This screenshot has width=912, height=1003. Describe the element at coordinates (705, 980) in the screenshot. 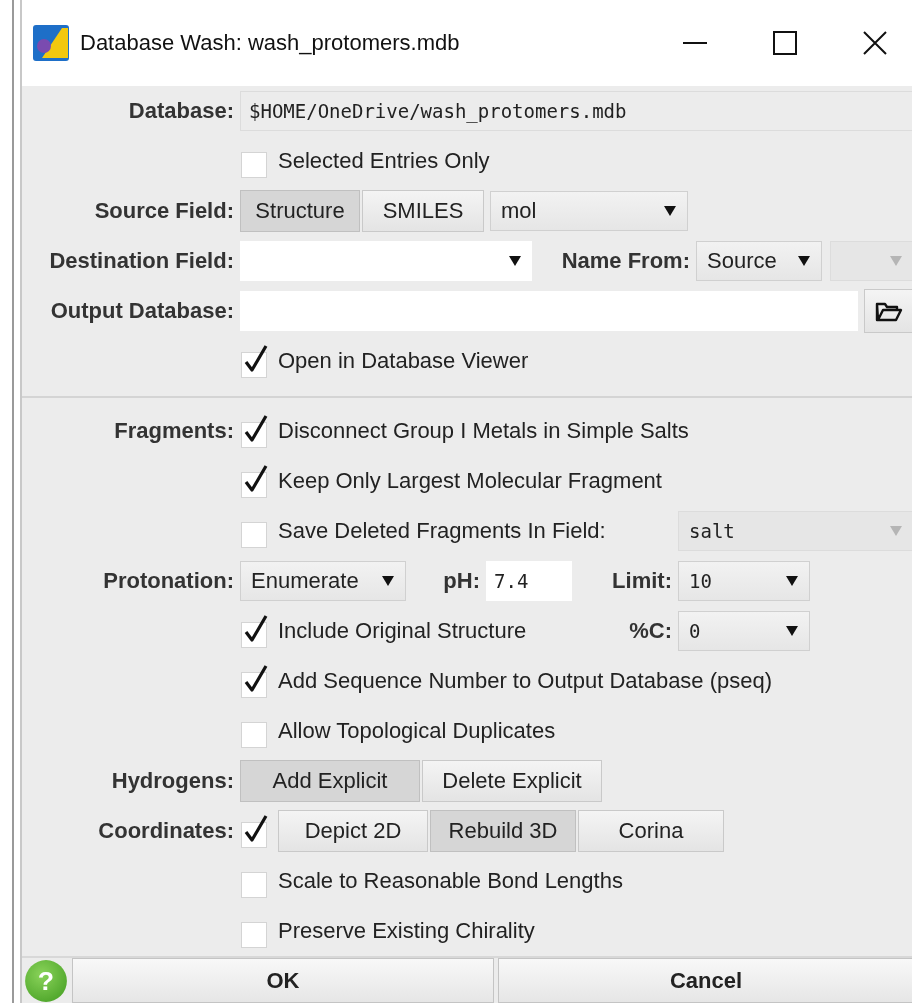

I see `dialog-button: Cancel` at that location.